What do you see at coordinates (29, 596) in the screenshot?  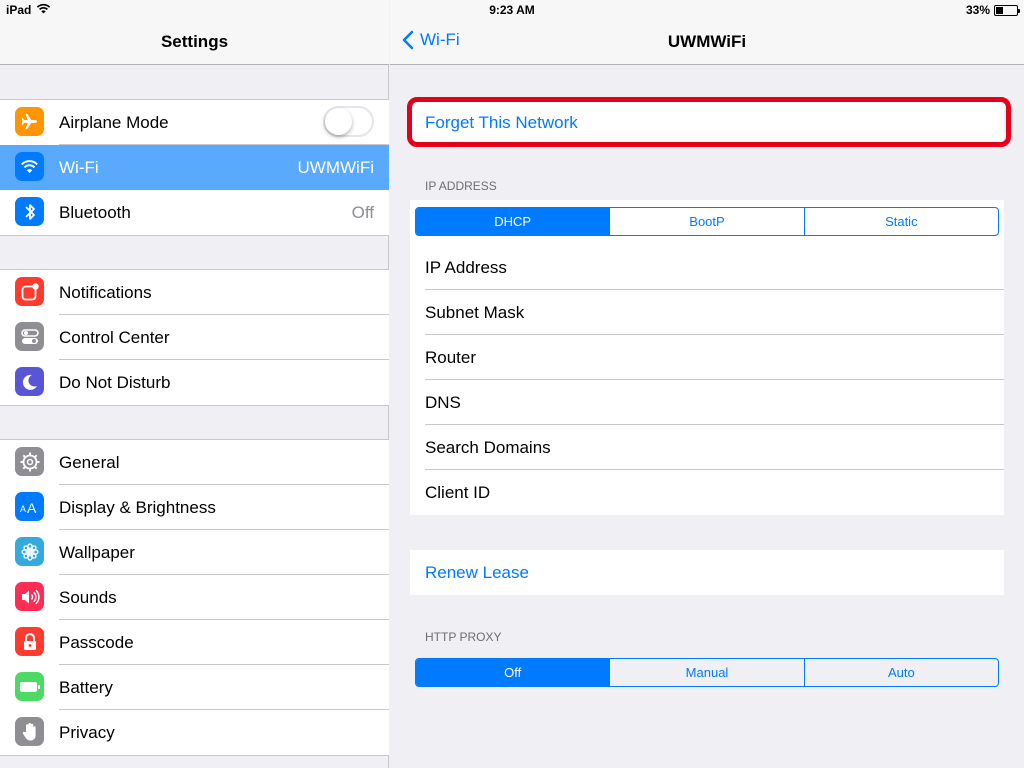 I see `speaker-icon` at bounding box center [29, 596].